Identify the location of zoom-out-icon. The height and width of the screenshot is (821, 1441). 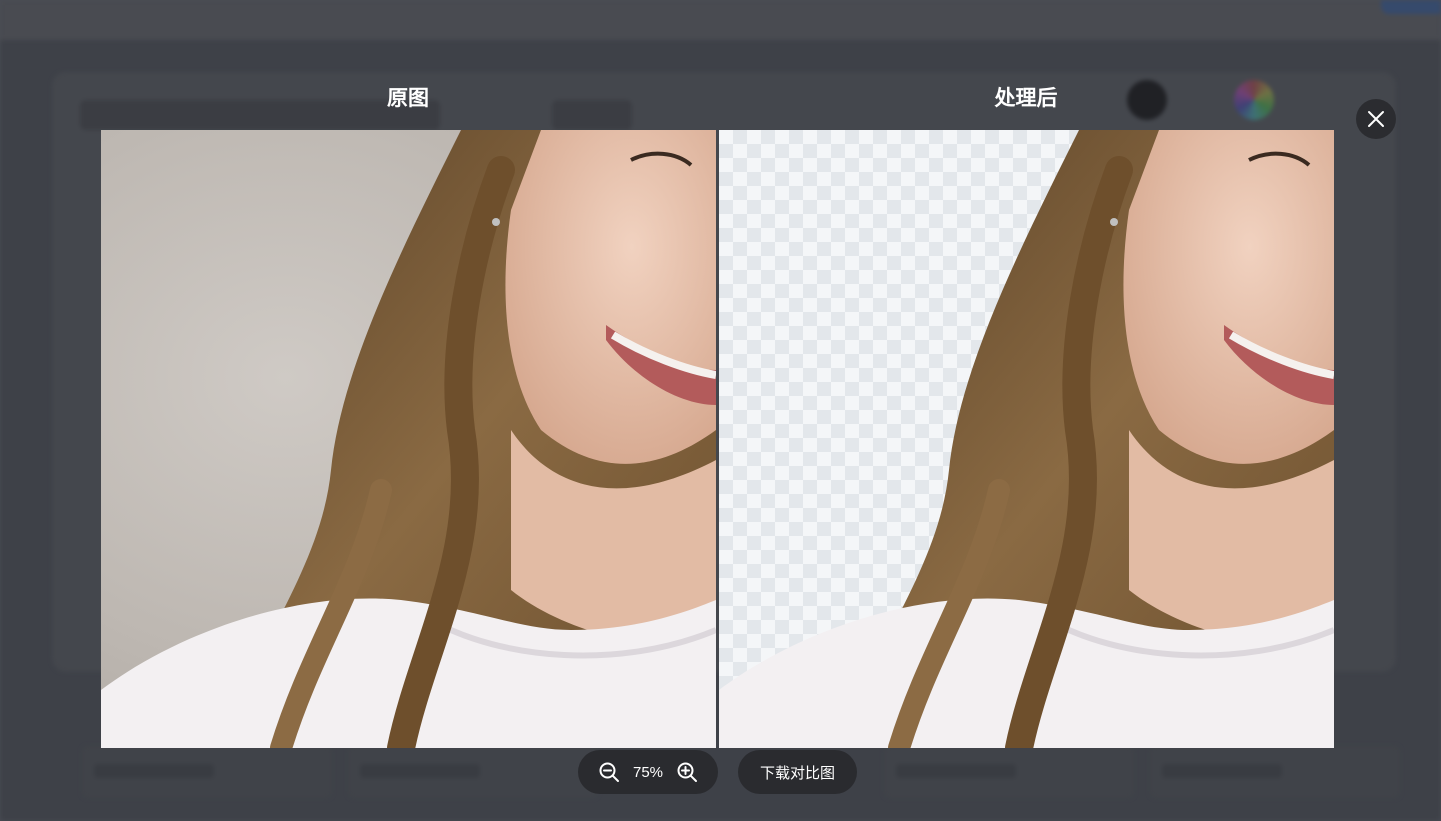
(609, 772).